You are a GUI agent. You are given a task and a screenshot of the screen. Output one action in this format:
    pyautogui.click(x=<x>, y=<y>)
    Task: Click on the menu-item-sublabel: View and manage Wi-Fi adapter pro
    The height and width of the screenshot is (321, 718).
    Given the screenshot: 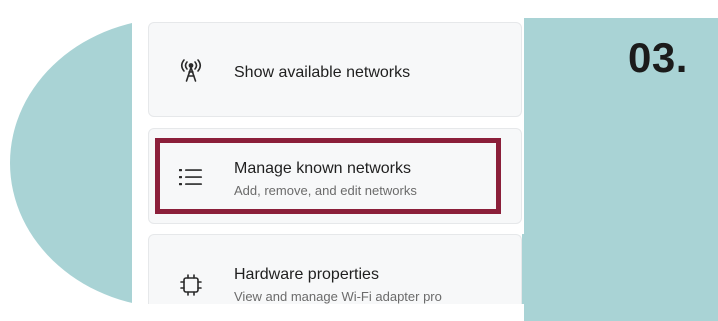 What is the action you would take?
    pyautogui.click(x=338, y=296)
    